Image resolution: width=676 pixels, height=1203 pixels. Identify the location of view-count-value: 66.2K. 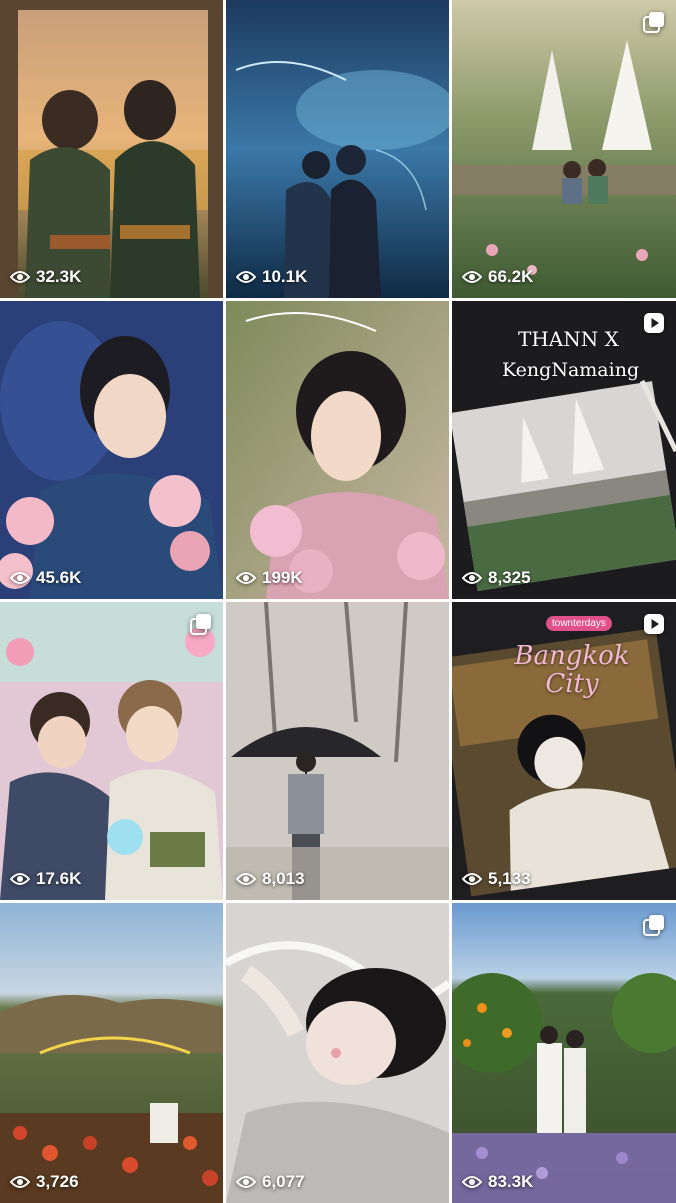
(511, 276).